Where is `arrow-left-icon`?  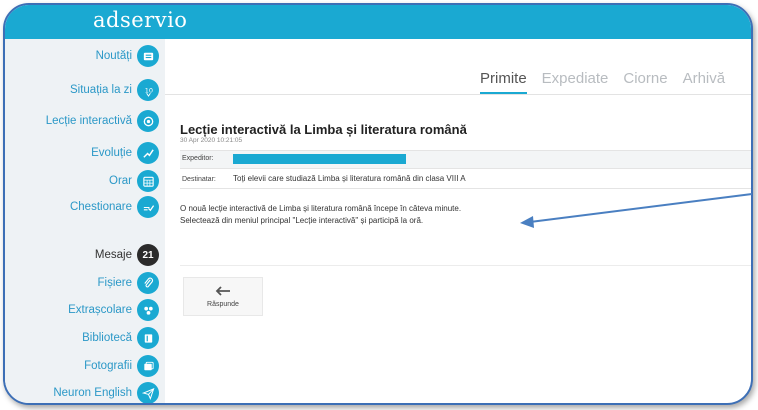
arrow-left-icon is located at coordinates (222, 291).